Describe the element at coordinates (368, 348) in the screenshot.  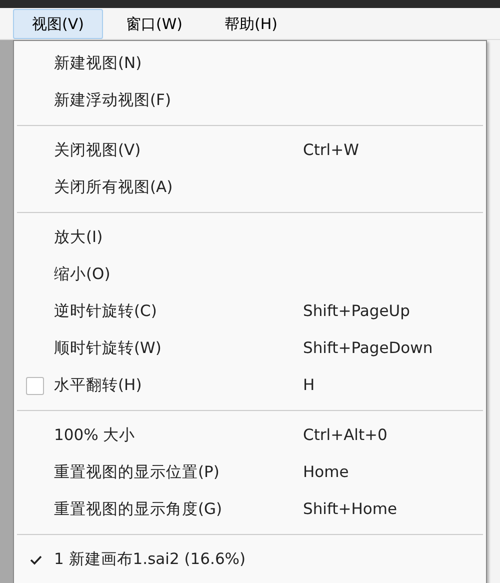
I see `shortcut-text: Shift+PageDown` at that location.